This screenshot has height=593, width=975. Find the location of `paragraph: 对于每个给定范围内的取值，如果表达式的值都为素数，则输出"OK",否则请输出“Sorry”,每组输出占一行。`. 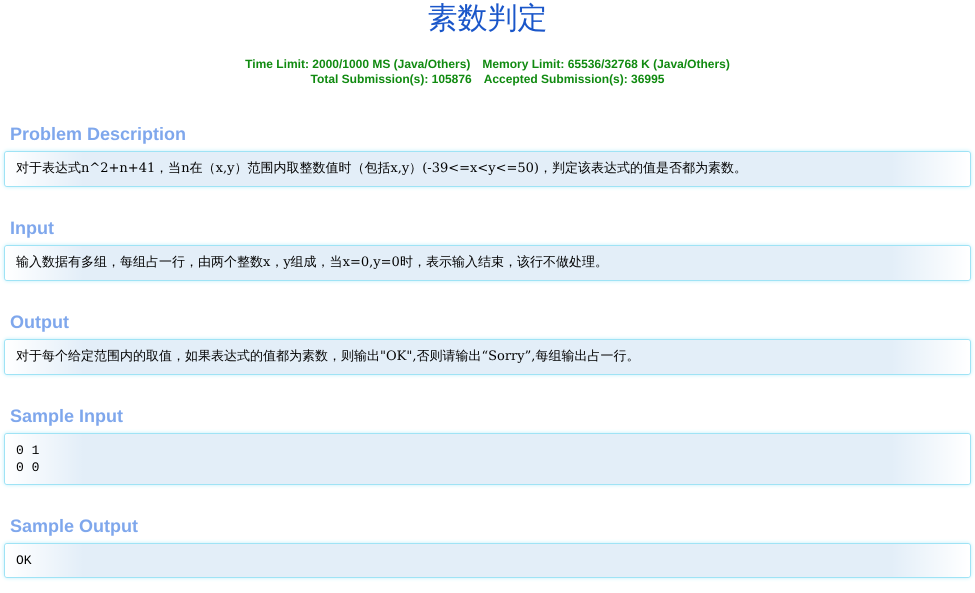

paragraph: 对于每个给定范围内的取值，如果表达式的值都为素数，则输出"OK",否则请输出“Sorry”,每组输出占一行。 is located at coordinates (328, 357).